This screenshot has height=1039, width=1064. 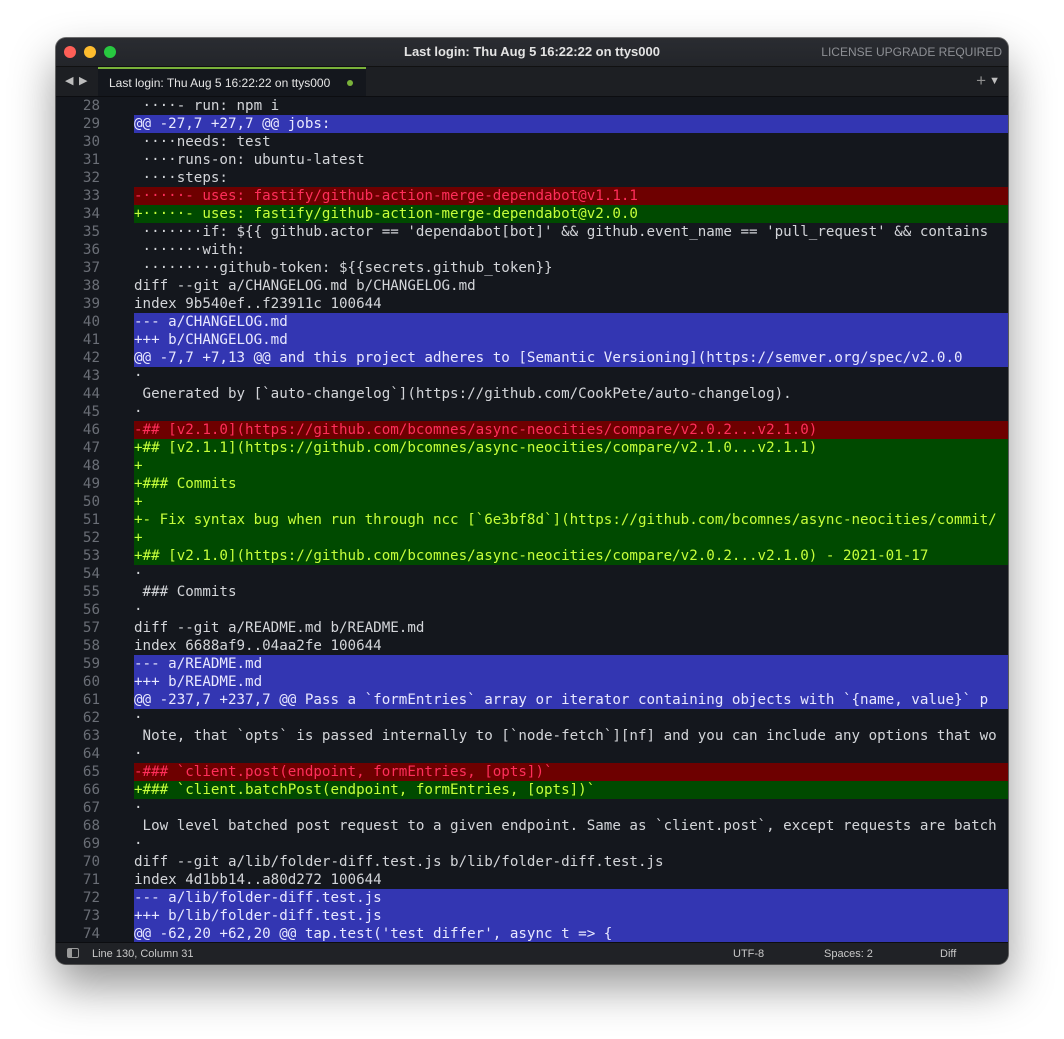 I want to click on line-number: 49, so click(x=91, y=484).